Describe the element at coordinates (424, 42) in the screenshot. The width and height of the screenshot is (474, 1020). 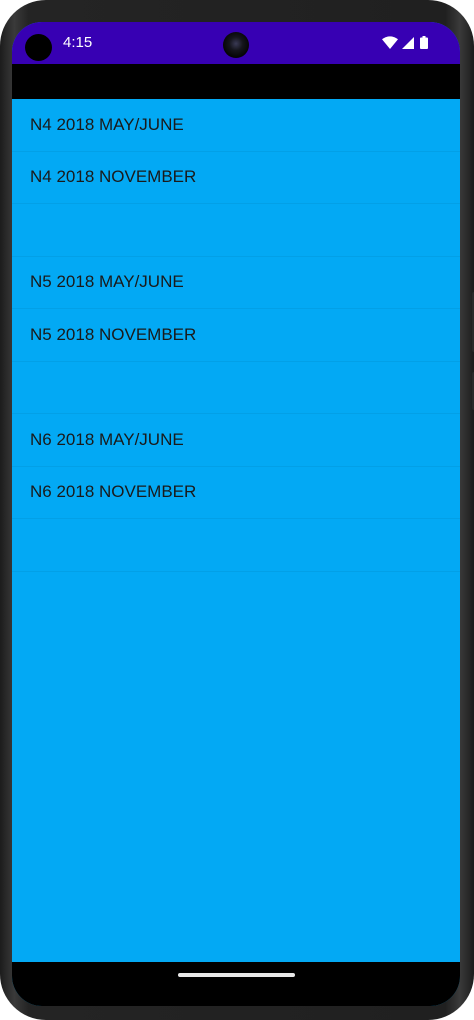
I see `battery-icon` at that location.